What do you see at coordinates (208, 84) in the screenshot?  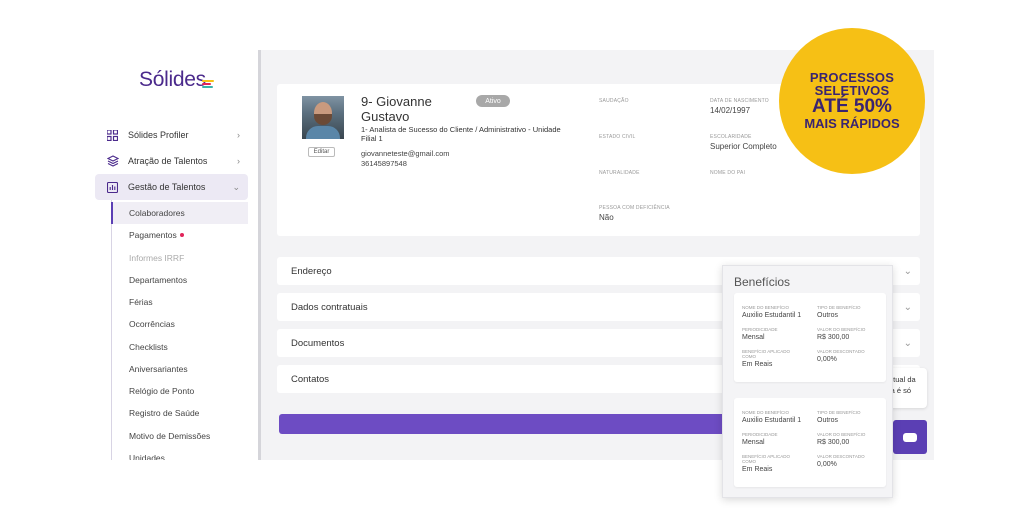 I see `logo-bars-icon` at bounding box center [208, 84].